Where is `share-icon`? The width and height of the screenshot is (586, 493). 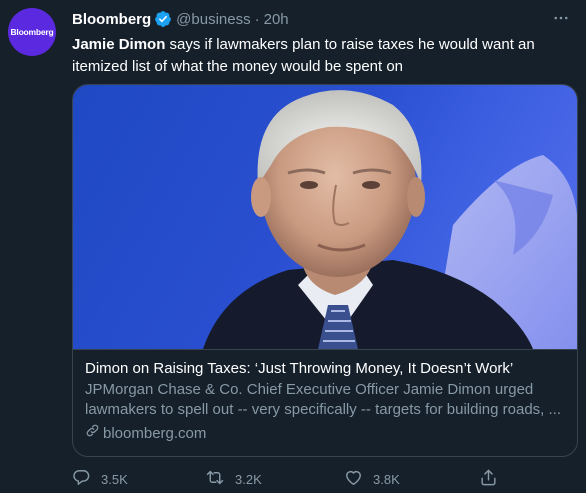 share-icon is located at coordinates (488, 479).